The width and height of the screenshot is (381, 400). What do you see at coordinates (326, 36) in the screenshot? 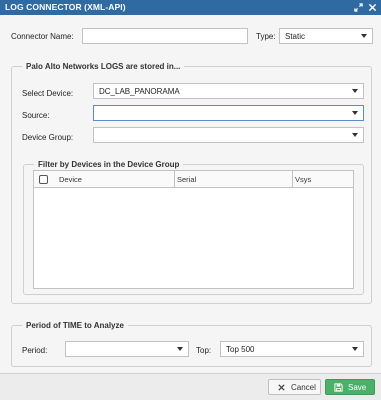
I see `type-select: Static` at bounding box center [326, 36].